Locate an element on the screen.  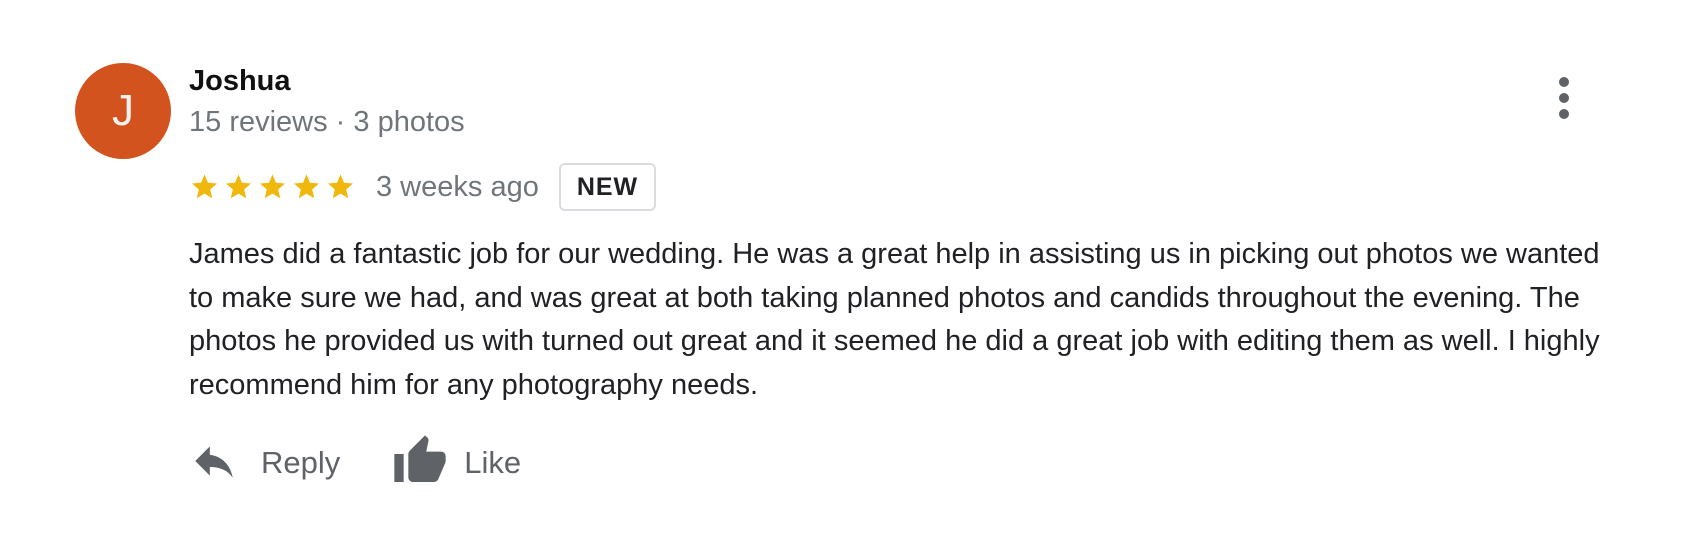
reply-label: Reply is located at coordinates (301, 462).